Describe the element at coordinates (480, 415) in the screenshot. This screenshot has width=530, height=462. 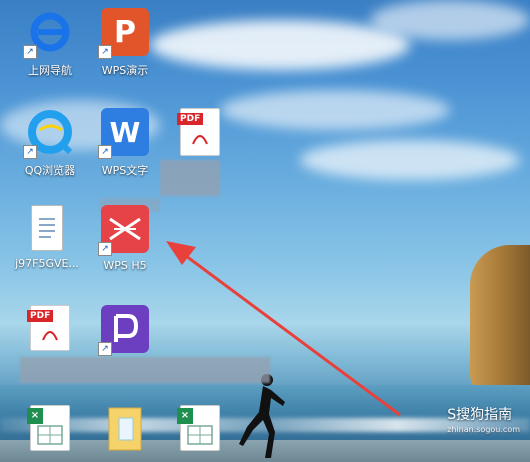
I see `watermark-title: S搜狗指南` at that location.